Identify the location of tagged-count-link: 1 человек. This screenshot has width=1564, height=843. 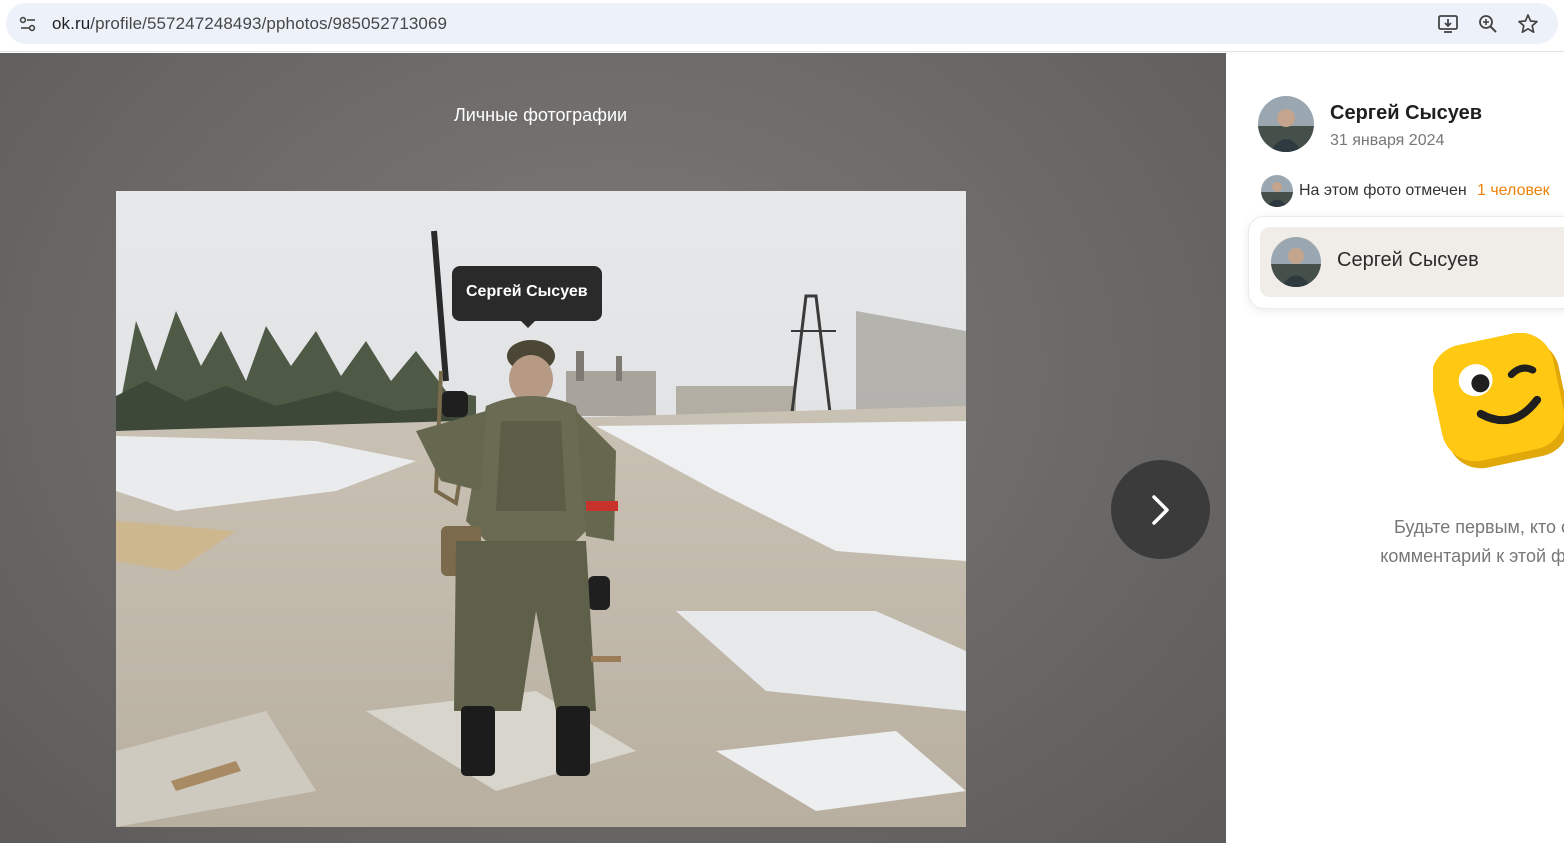
(1513, 191).